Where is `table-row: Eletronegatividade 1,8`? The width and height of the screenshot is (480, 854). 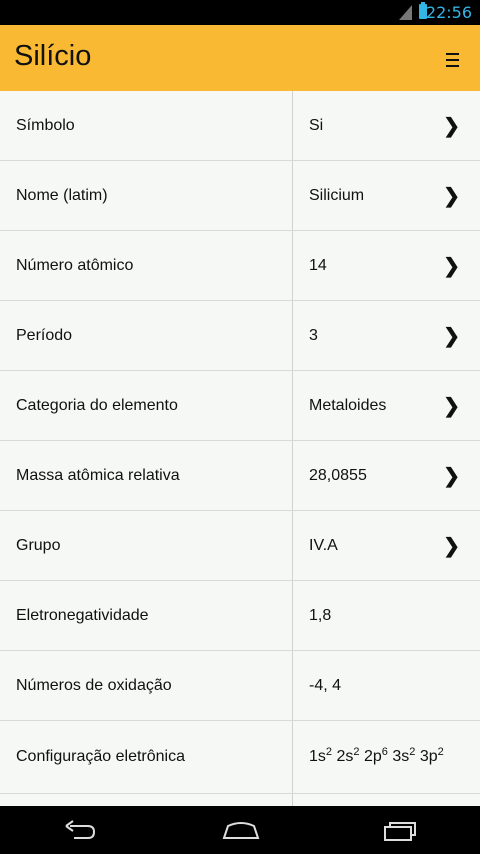
table-row: Eletronegatividade 1,8 is located at coordinates (240, 616).